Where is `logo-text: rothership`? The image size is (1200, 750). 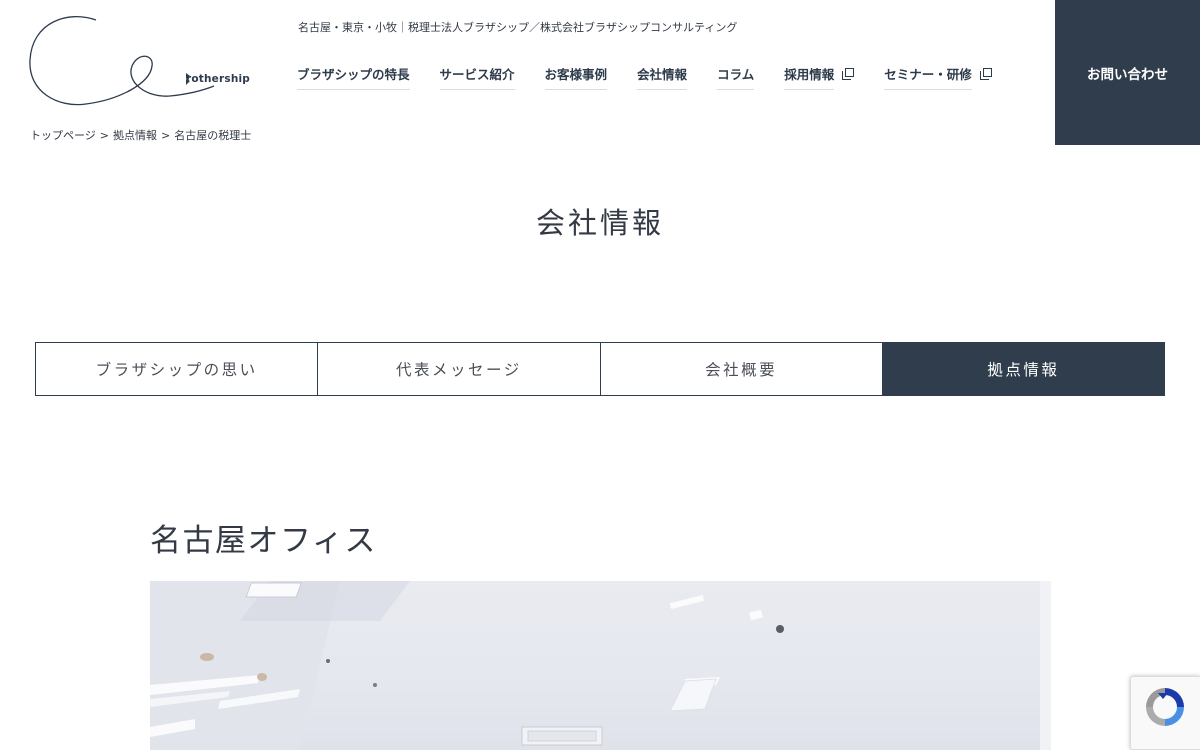 logo-text: rothership is located at coordinates (218, 79).